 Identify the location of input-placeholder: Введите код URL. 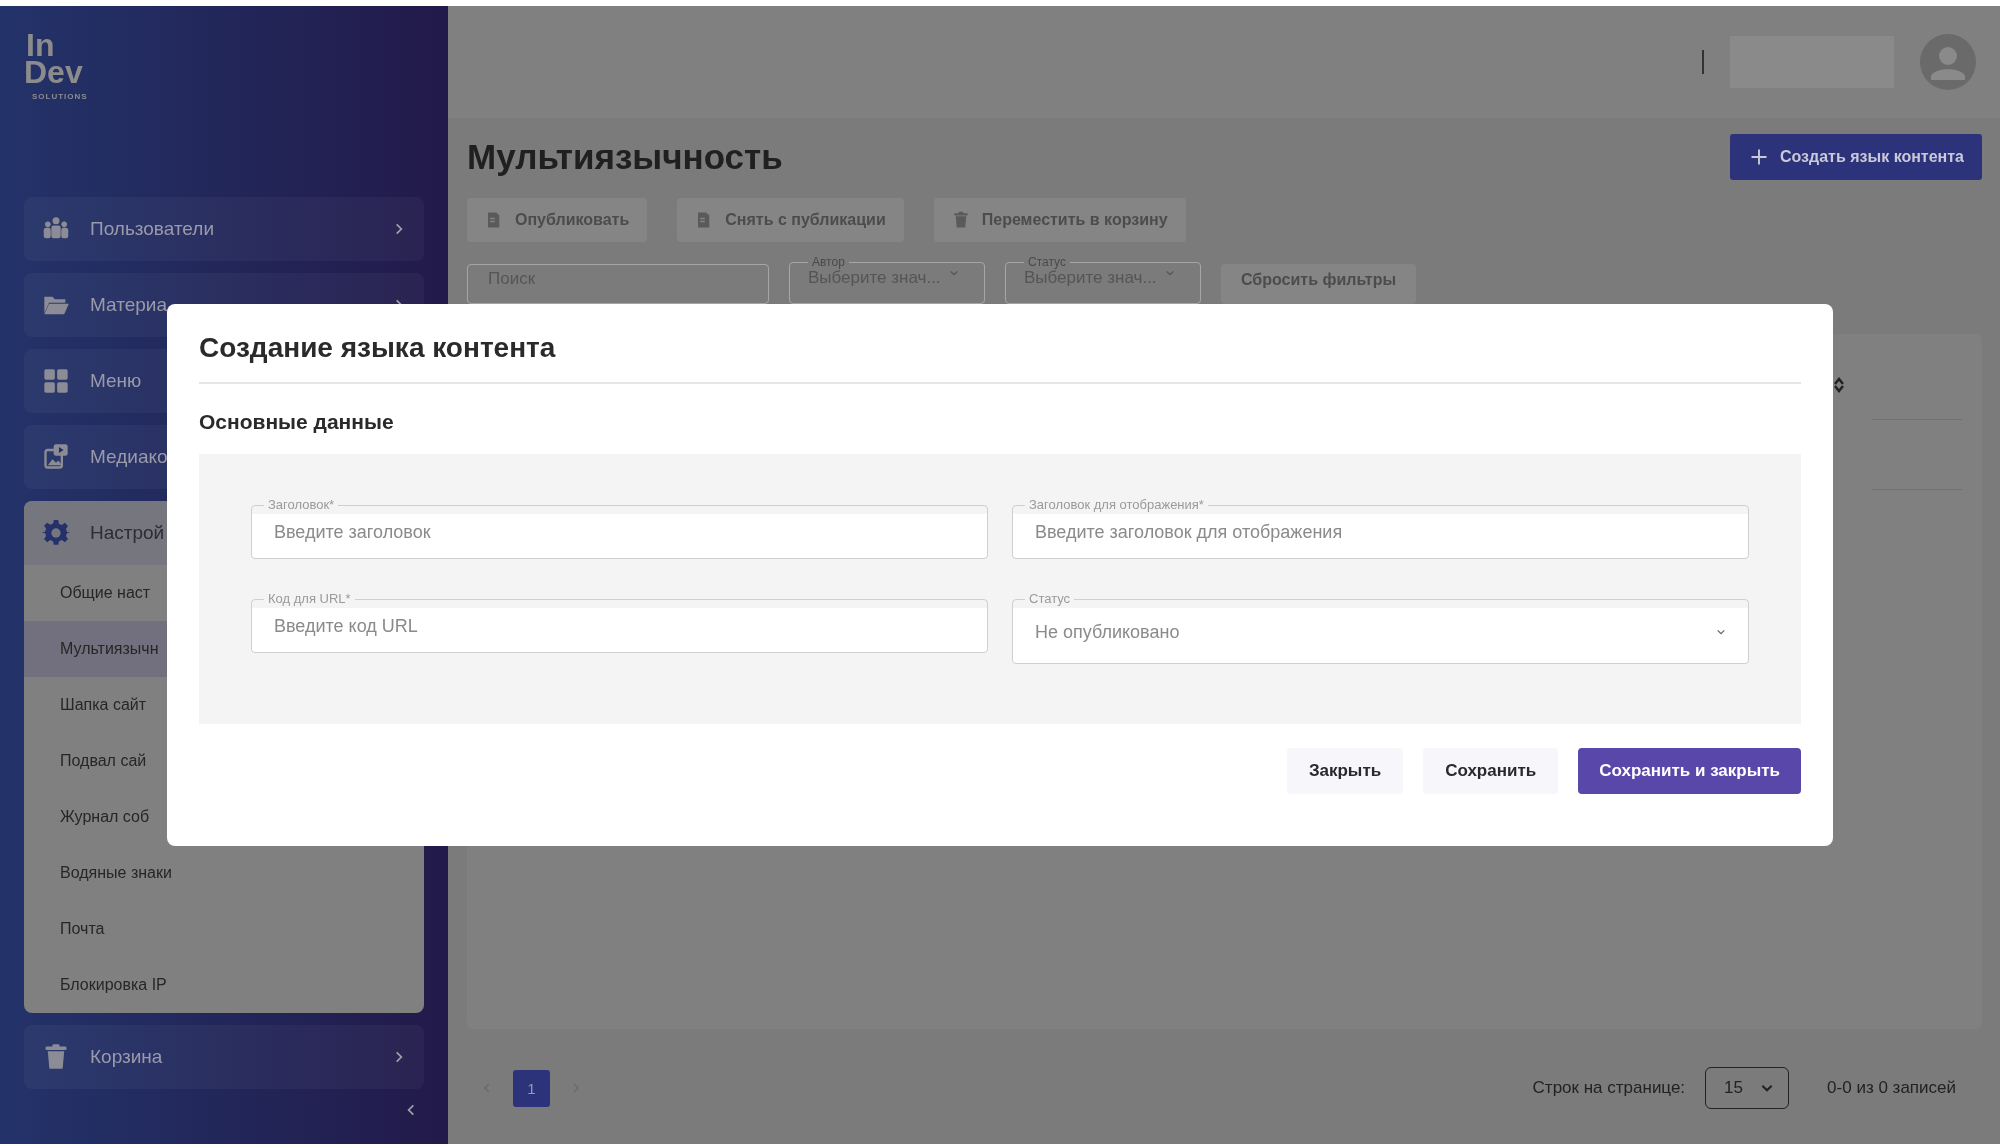
(346, 626).